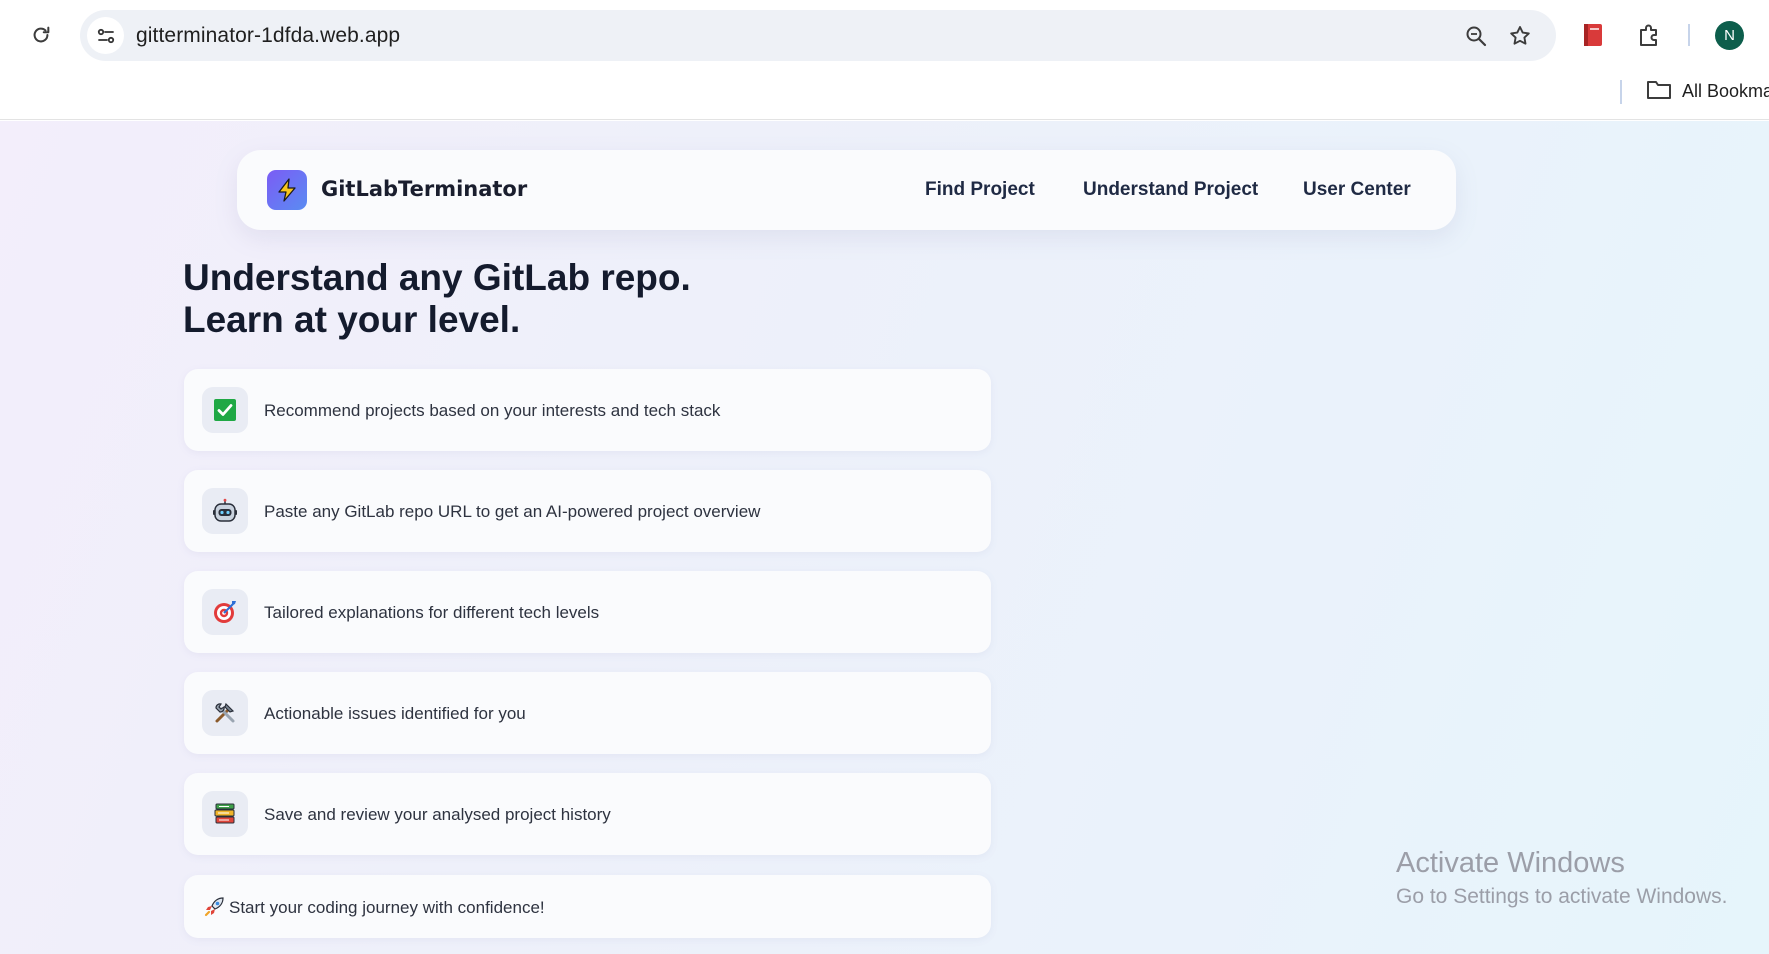 The image size is (1769, 954). What do you see at coordinates (225, 612) in the screenshot?
I see `target-icon` at bounding box center [225, 612].